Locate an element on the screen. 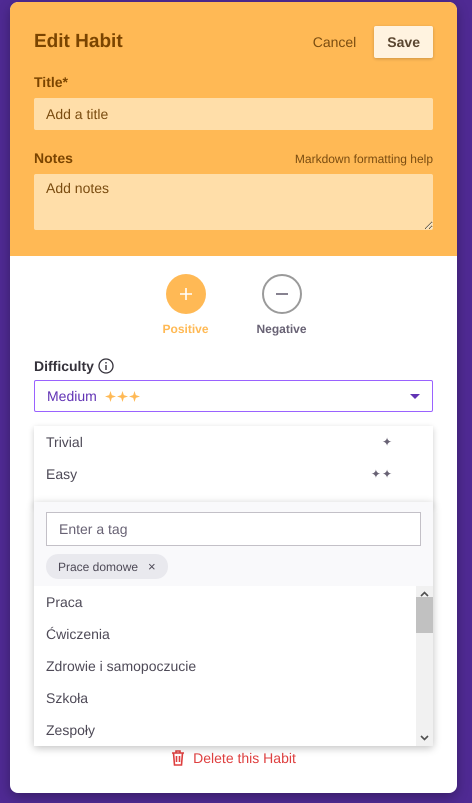  sparkle-marker: ✦ is located at coordinates (387, 442).